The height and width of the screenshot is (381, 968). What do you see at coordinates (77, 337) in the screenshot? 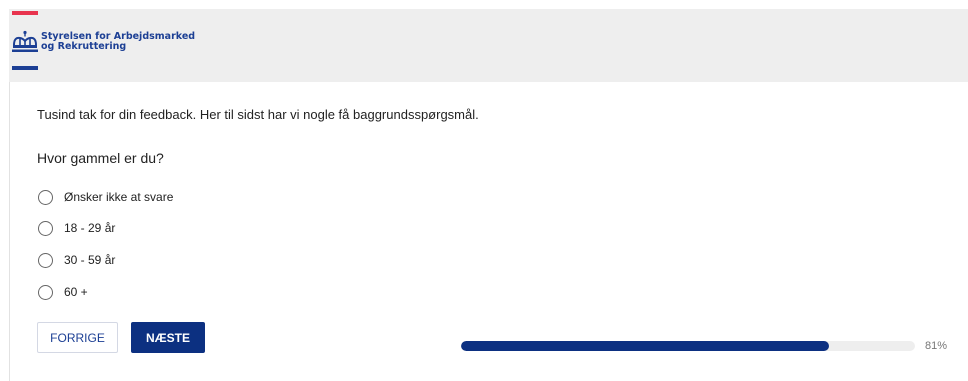
I see `previous-button: FORRIGE` at bounding box center [77, 337].